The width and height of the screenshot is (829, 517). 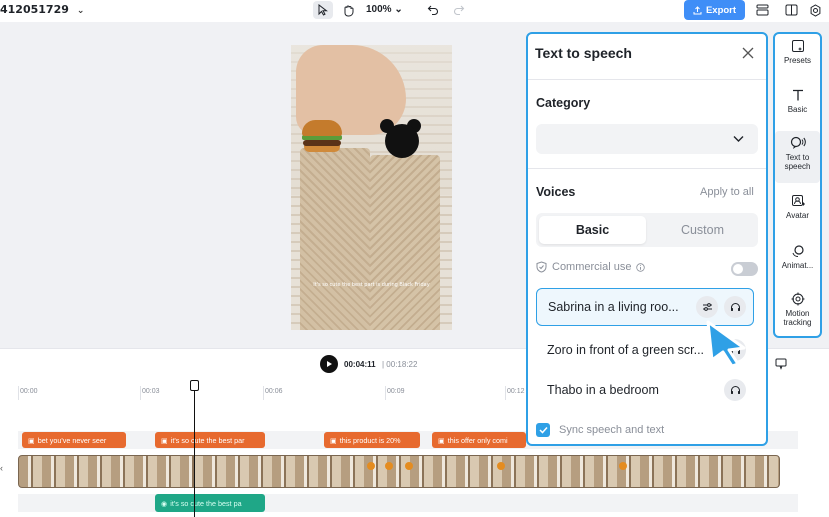 What do you see at coordinates (543, 430) in the screenshot?
I see `sync-checkbox` at bounding box center [543, 430].